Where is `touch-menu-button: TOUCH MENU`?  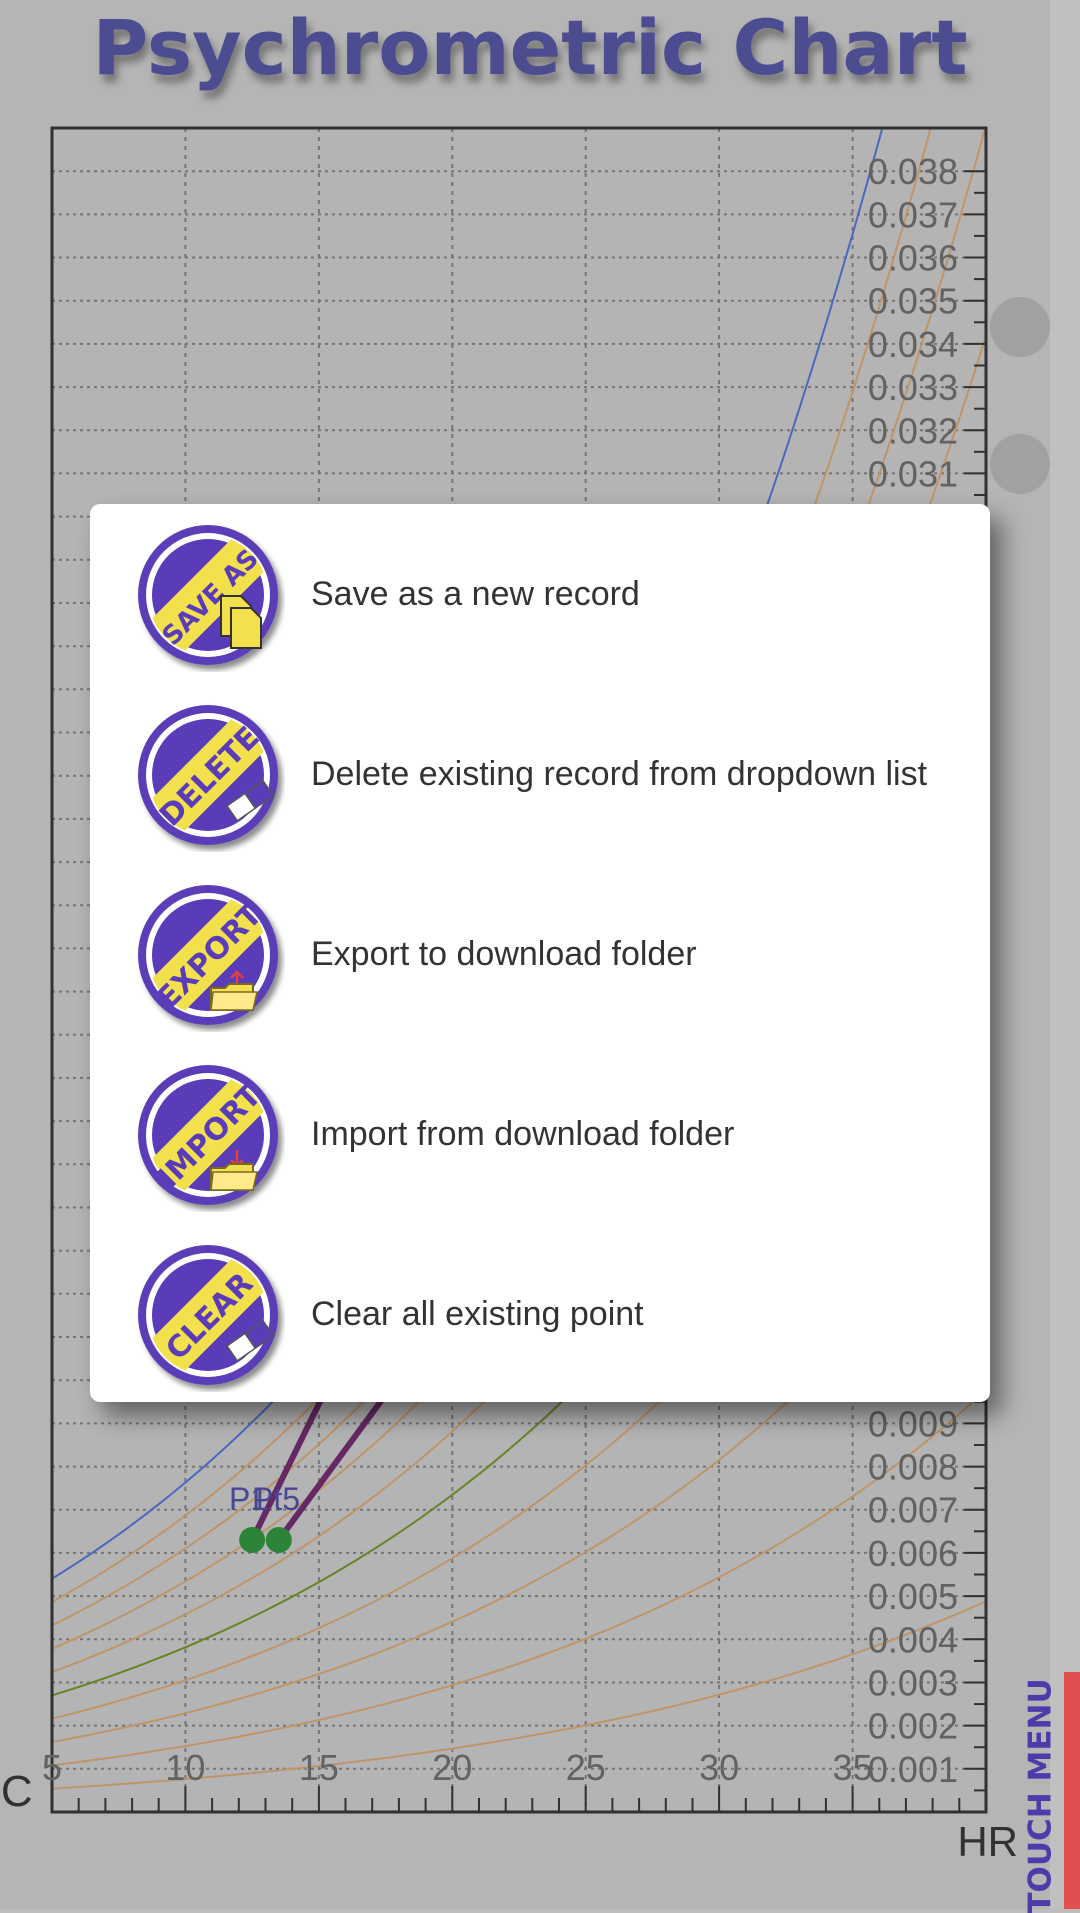 touch-menu-button: TOUCH MENU is located at coordinates (1041, 1795).